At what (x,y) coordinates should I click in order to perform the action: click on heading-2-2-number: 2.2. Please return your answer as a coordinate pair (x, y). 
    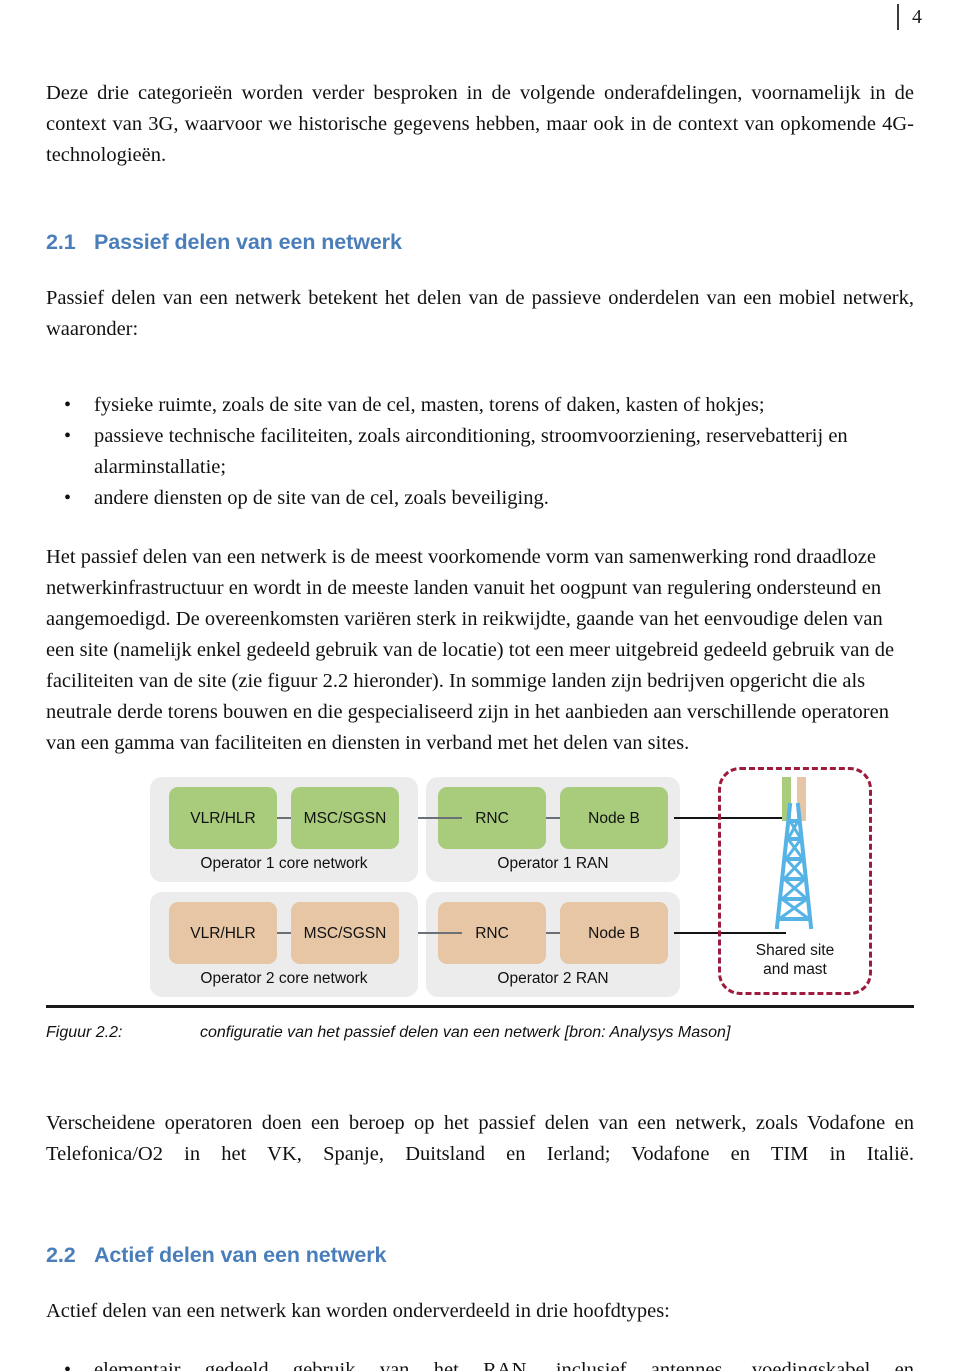
    Looking at the image, I should click on (61, 1255).